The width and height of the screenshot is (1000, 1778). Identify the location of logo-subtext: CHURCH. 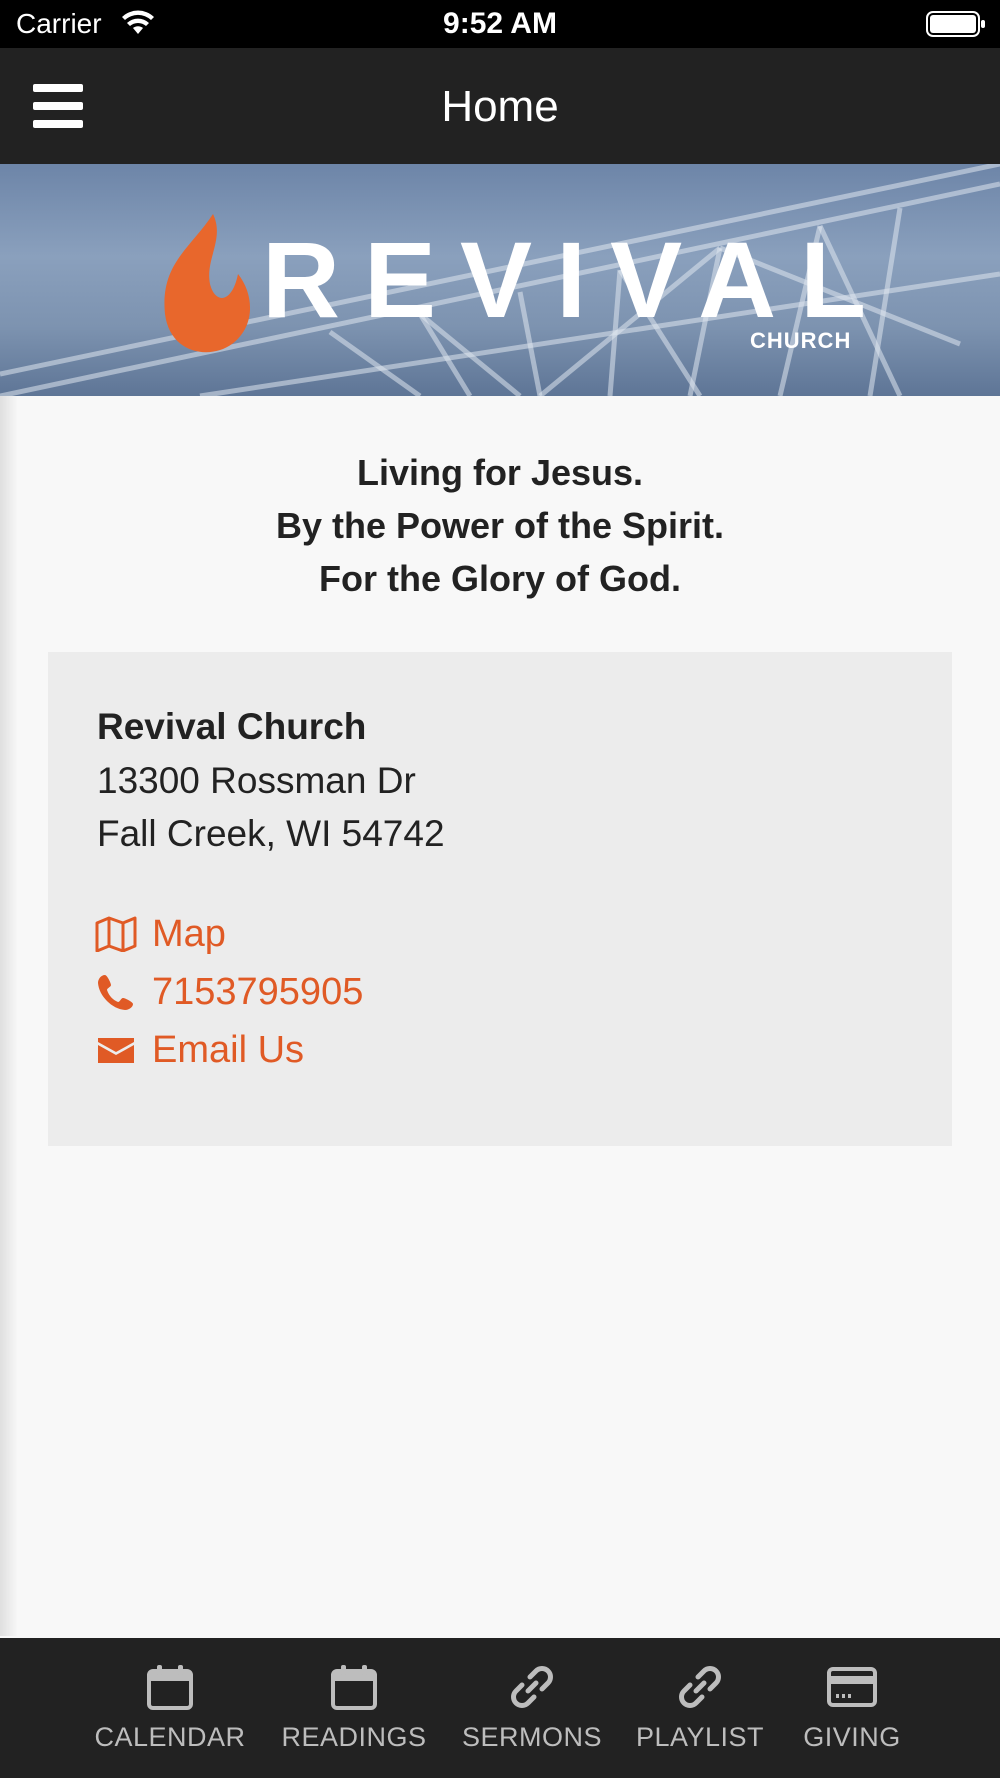
(801, 340).